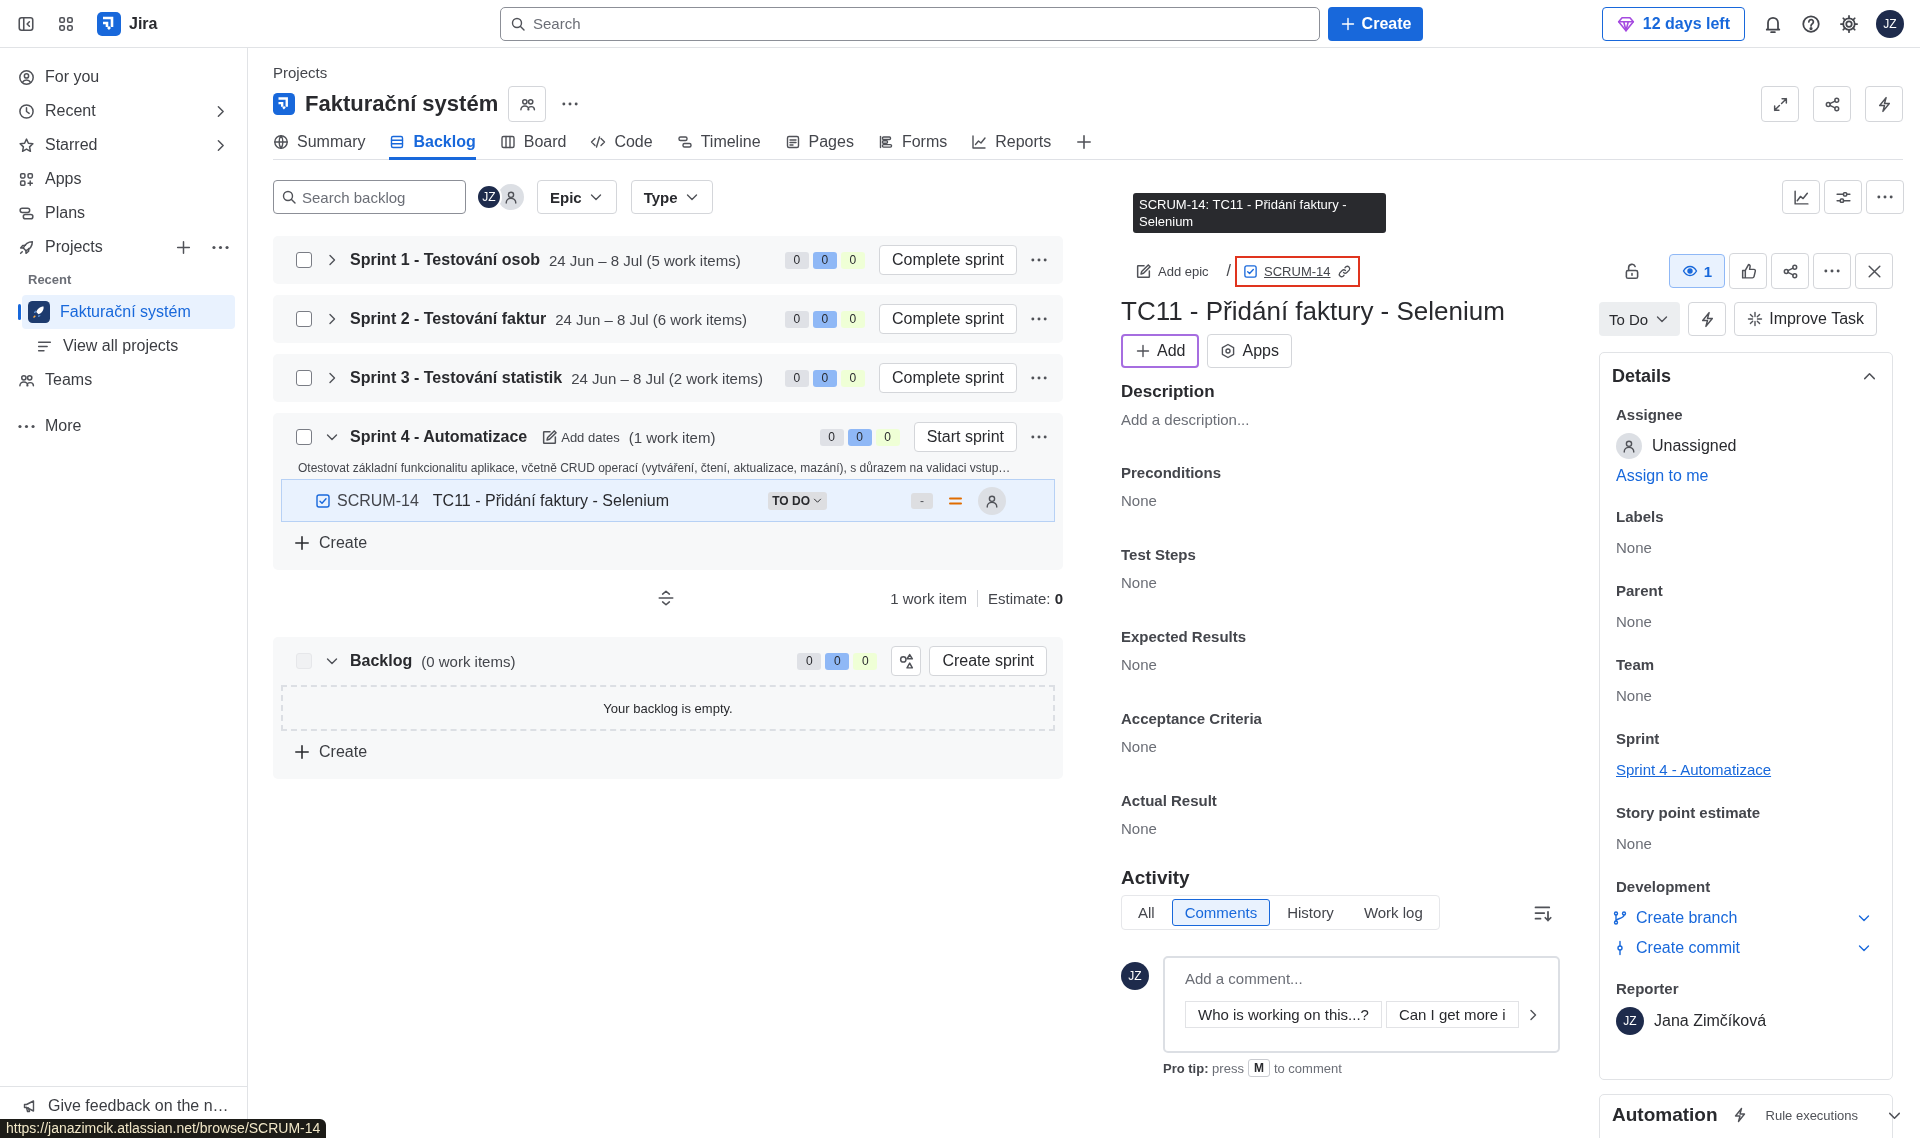  What do you see at coordinates (1697, 271) in the screenshot?
I see `watch-button: 1` at bounding box center [1697, 271].